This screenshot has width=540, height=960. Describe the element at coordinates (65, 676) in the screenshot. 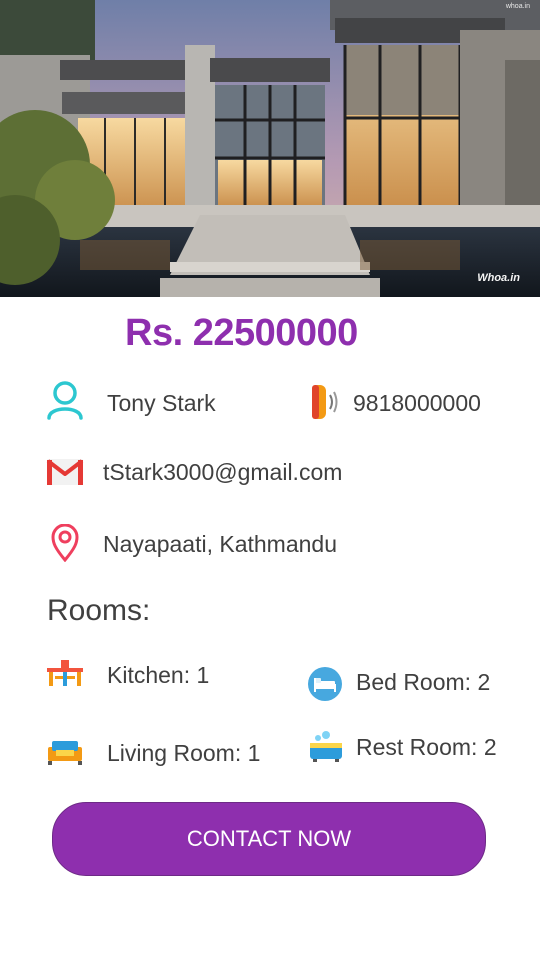

I see `kitchen-icon` at that location.